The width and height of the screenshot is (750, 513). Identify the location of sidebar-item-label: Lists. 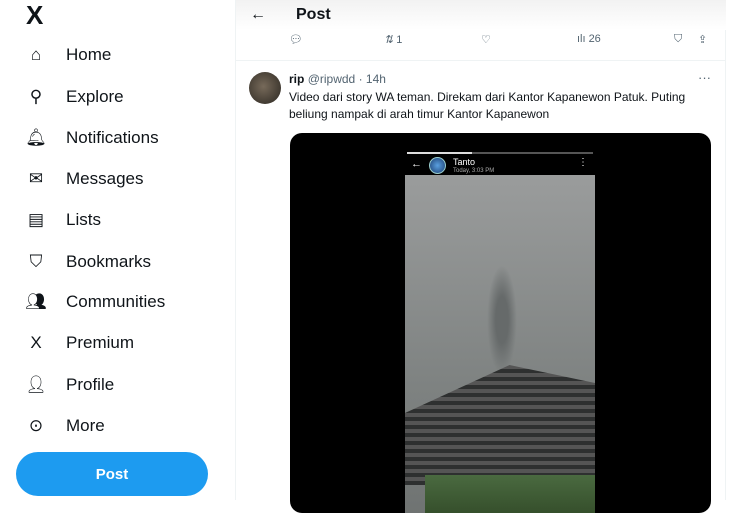
(83, 219).